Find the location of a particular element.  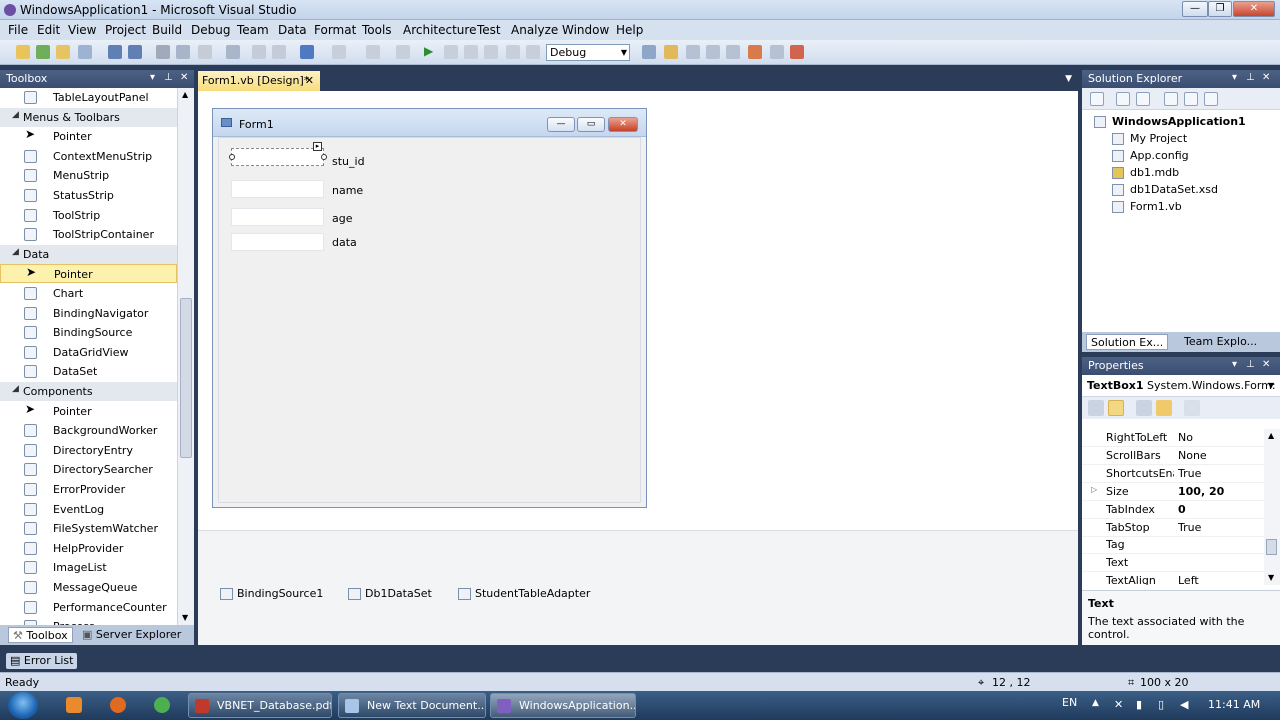

refresh-icon is located at coordinates (1143, 99).